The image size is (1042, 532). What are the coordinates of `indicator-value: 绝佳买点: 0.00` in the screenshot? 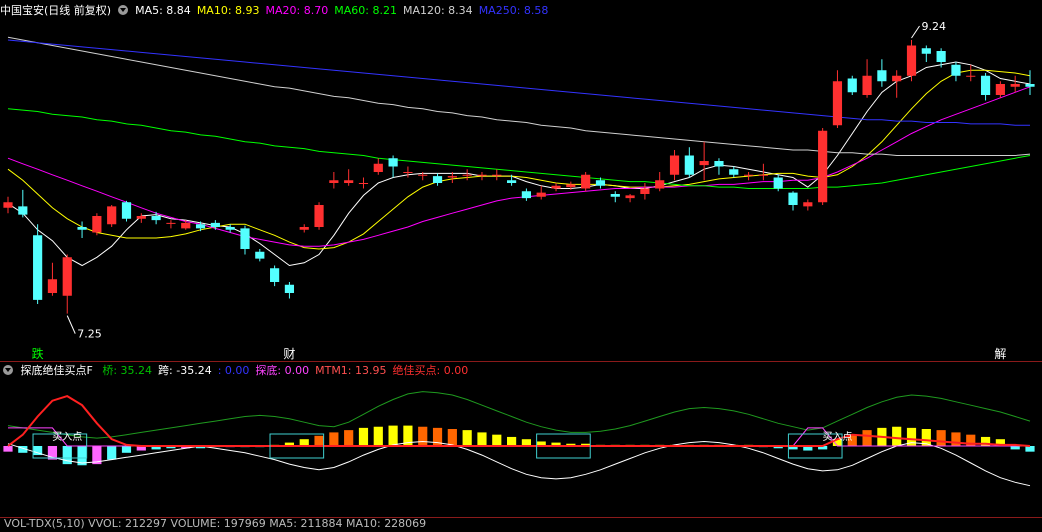 It's located at (430, 370).